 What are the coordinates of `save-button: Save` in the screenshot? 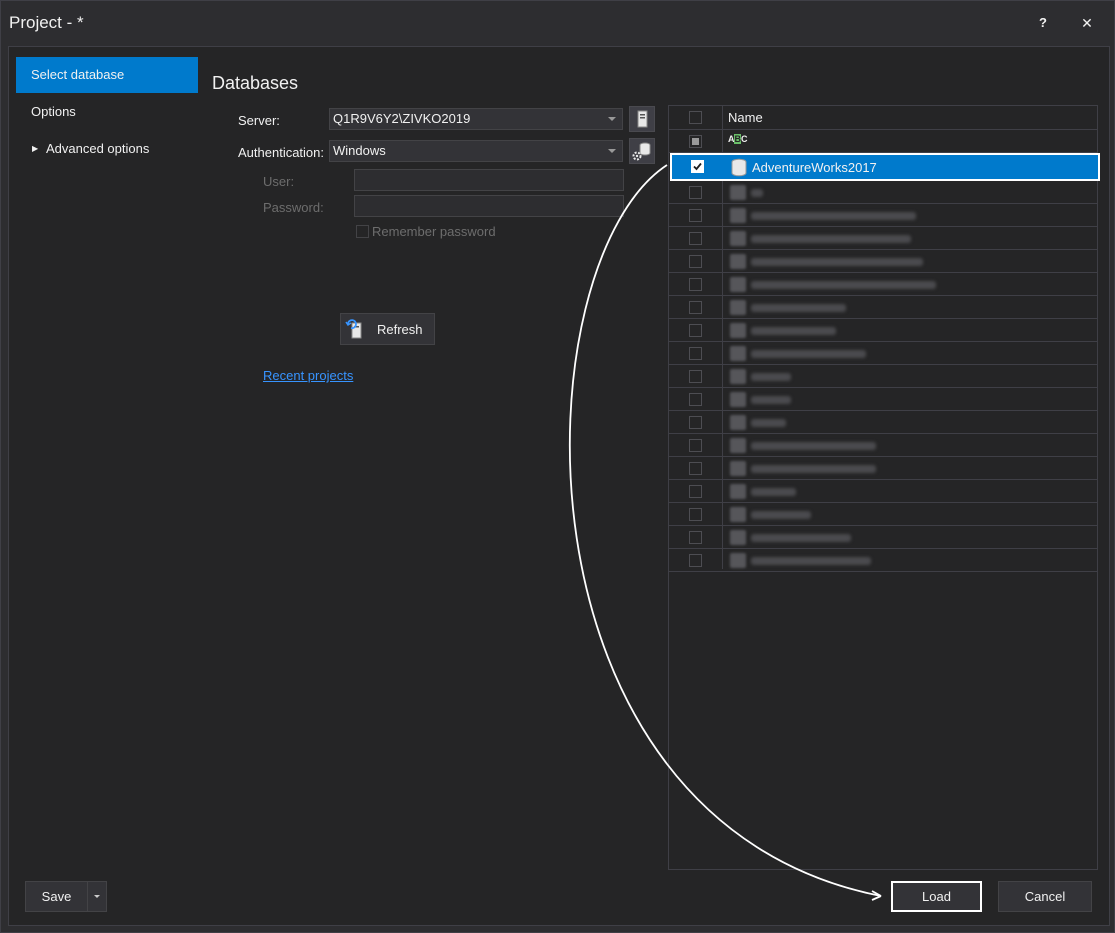 It's located at (56, 896).